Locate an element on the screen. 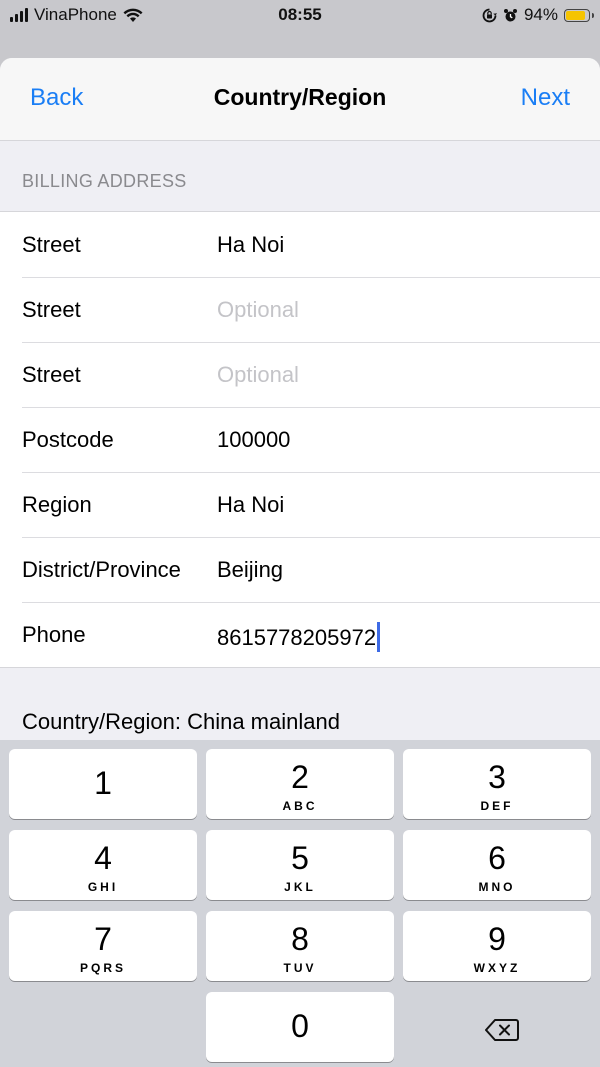 The width and height of the screenshot is (600, 1067). street-field-3: Optional is located at coordinates (258, 375).